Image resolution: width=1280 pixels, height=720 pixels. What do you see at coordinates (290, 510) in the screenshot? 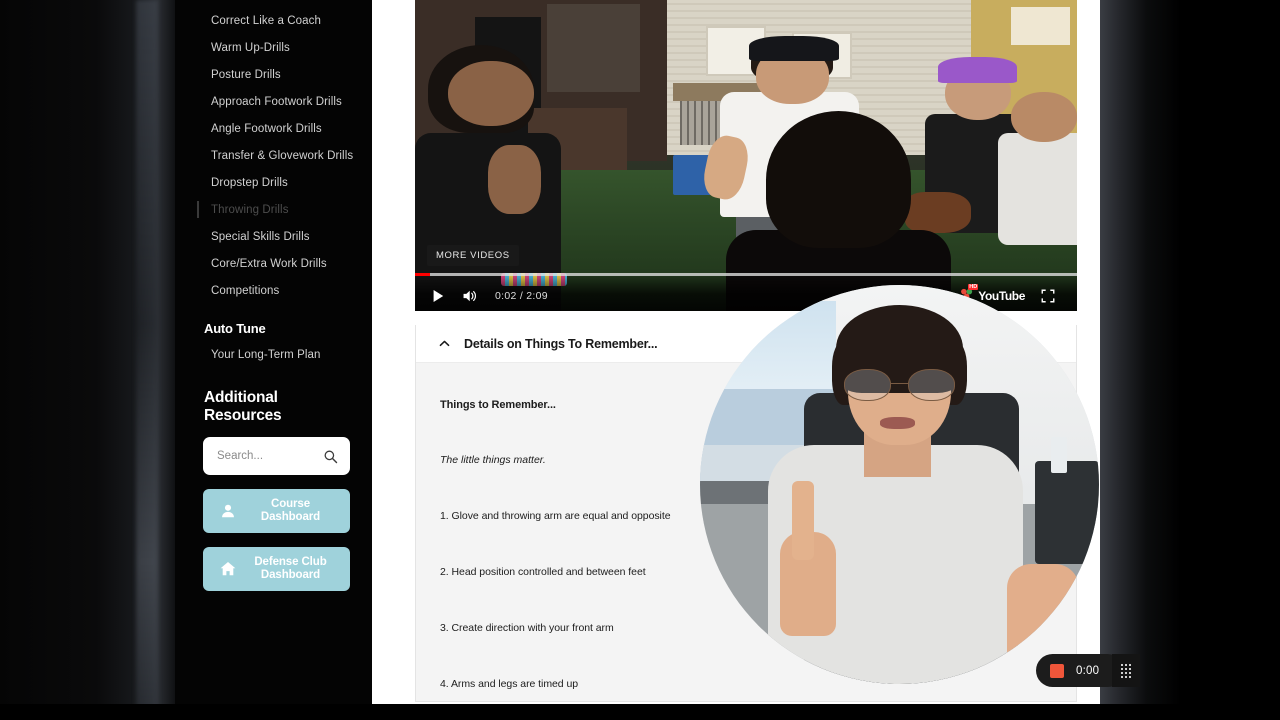
I see `course-dashboard-label: Course Dashboard` at bounding box center [290, 510].